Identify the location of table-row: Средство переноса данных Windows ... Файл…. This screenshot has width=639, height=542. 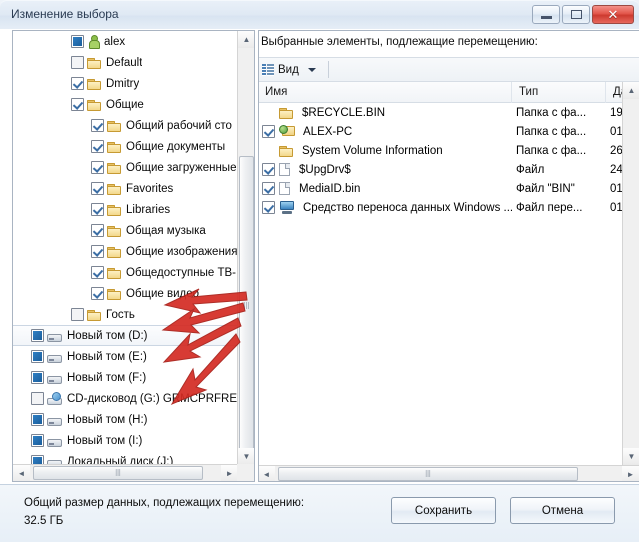
(448, 207).